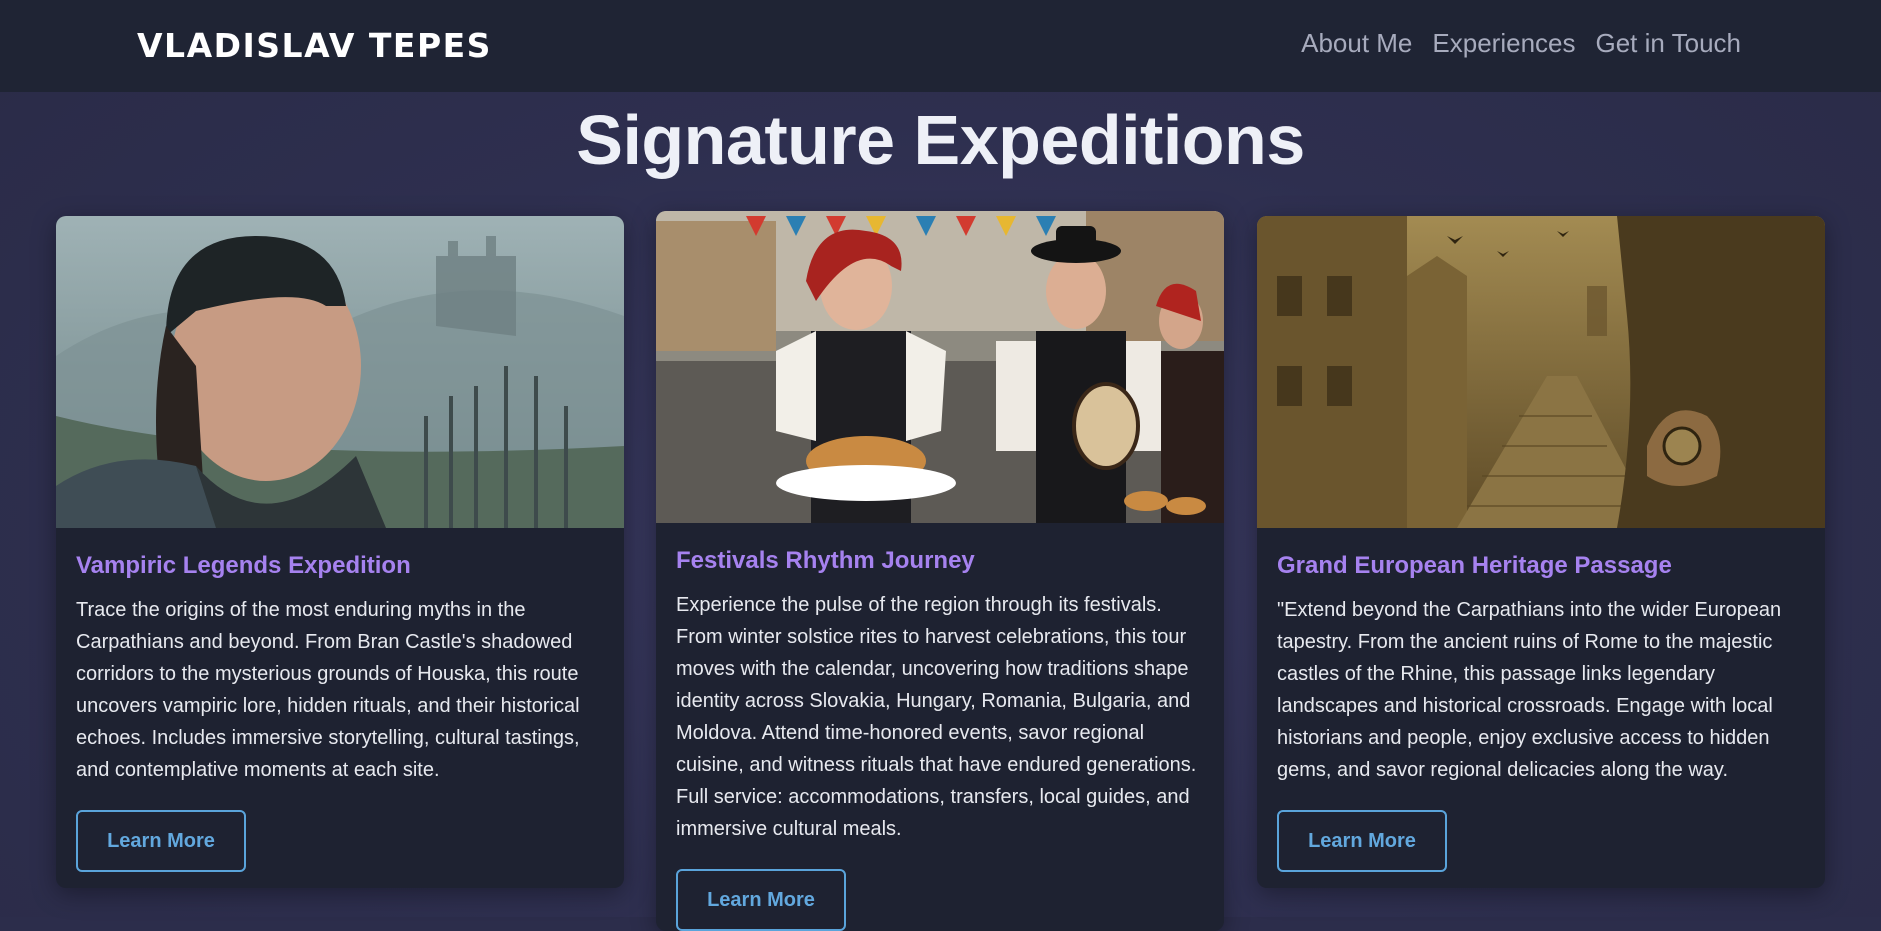  I want to click on nav-link-contact: Get in Touch, so click(1668, 43).